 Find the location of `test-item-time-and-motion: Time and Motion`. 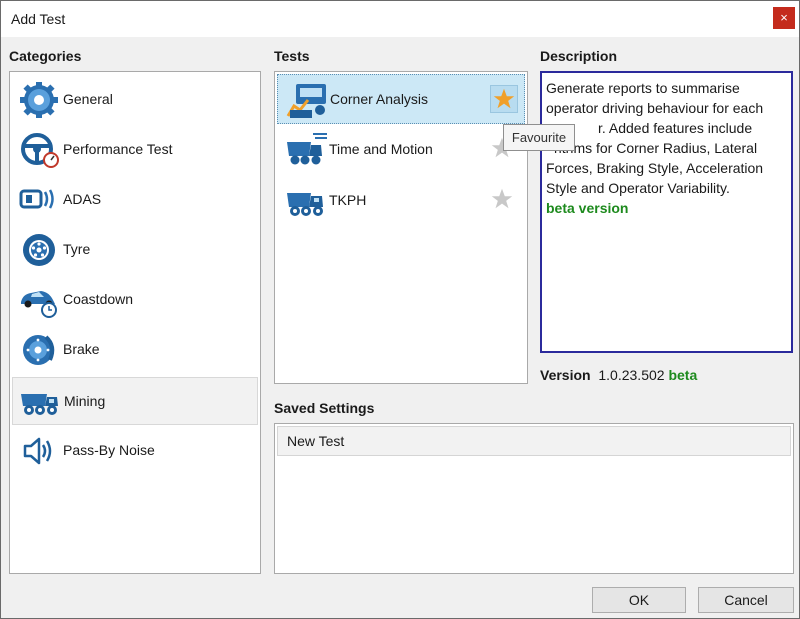

test-item-time-and-motion: Time and Motion is located at coordinates (401, 150).